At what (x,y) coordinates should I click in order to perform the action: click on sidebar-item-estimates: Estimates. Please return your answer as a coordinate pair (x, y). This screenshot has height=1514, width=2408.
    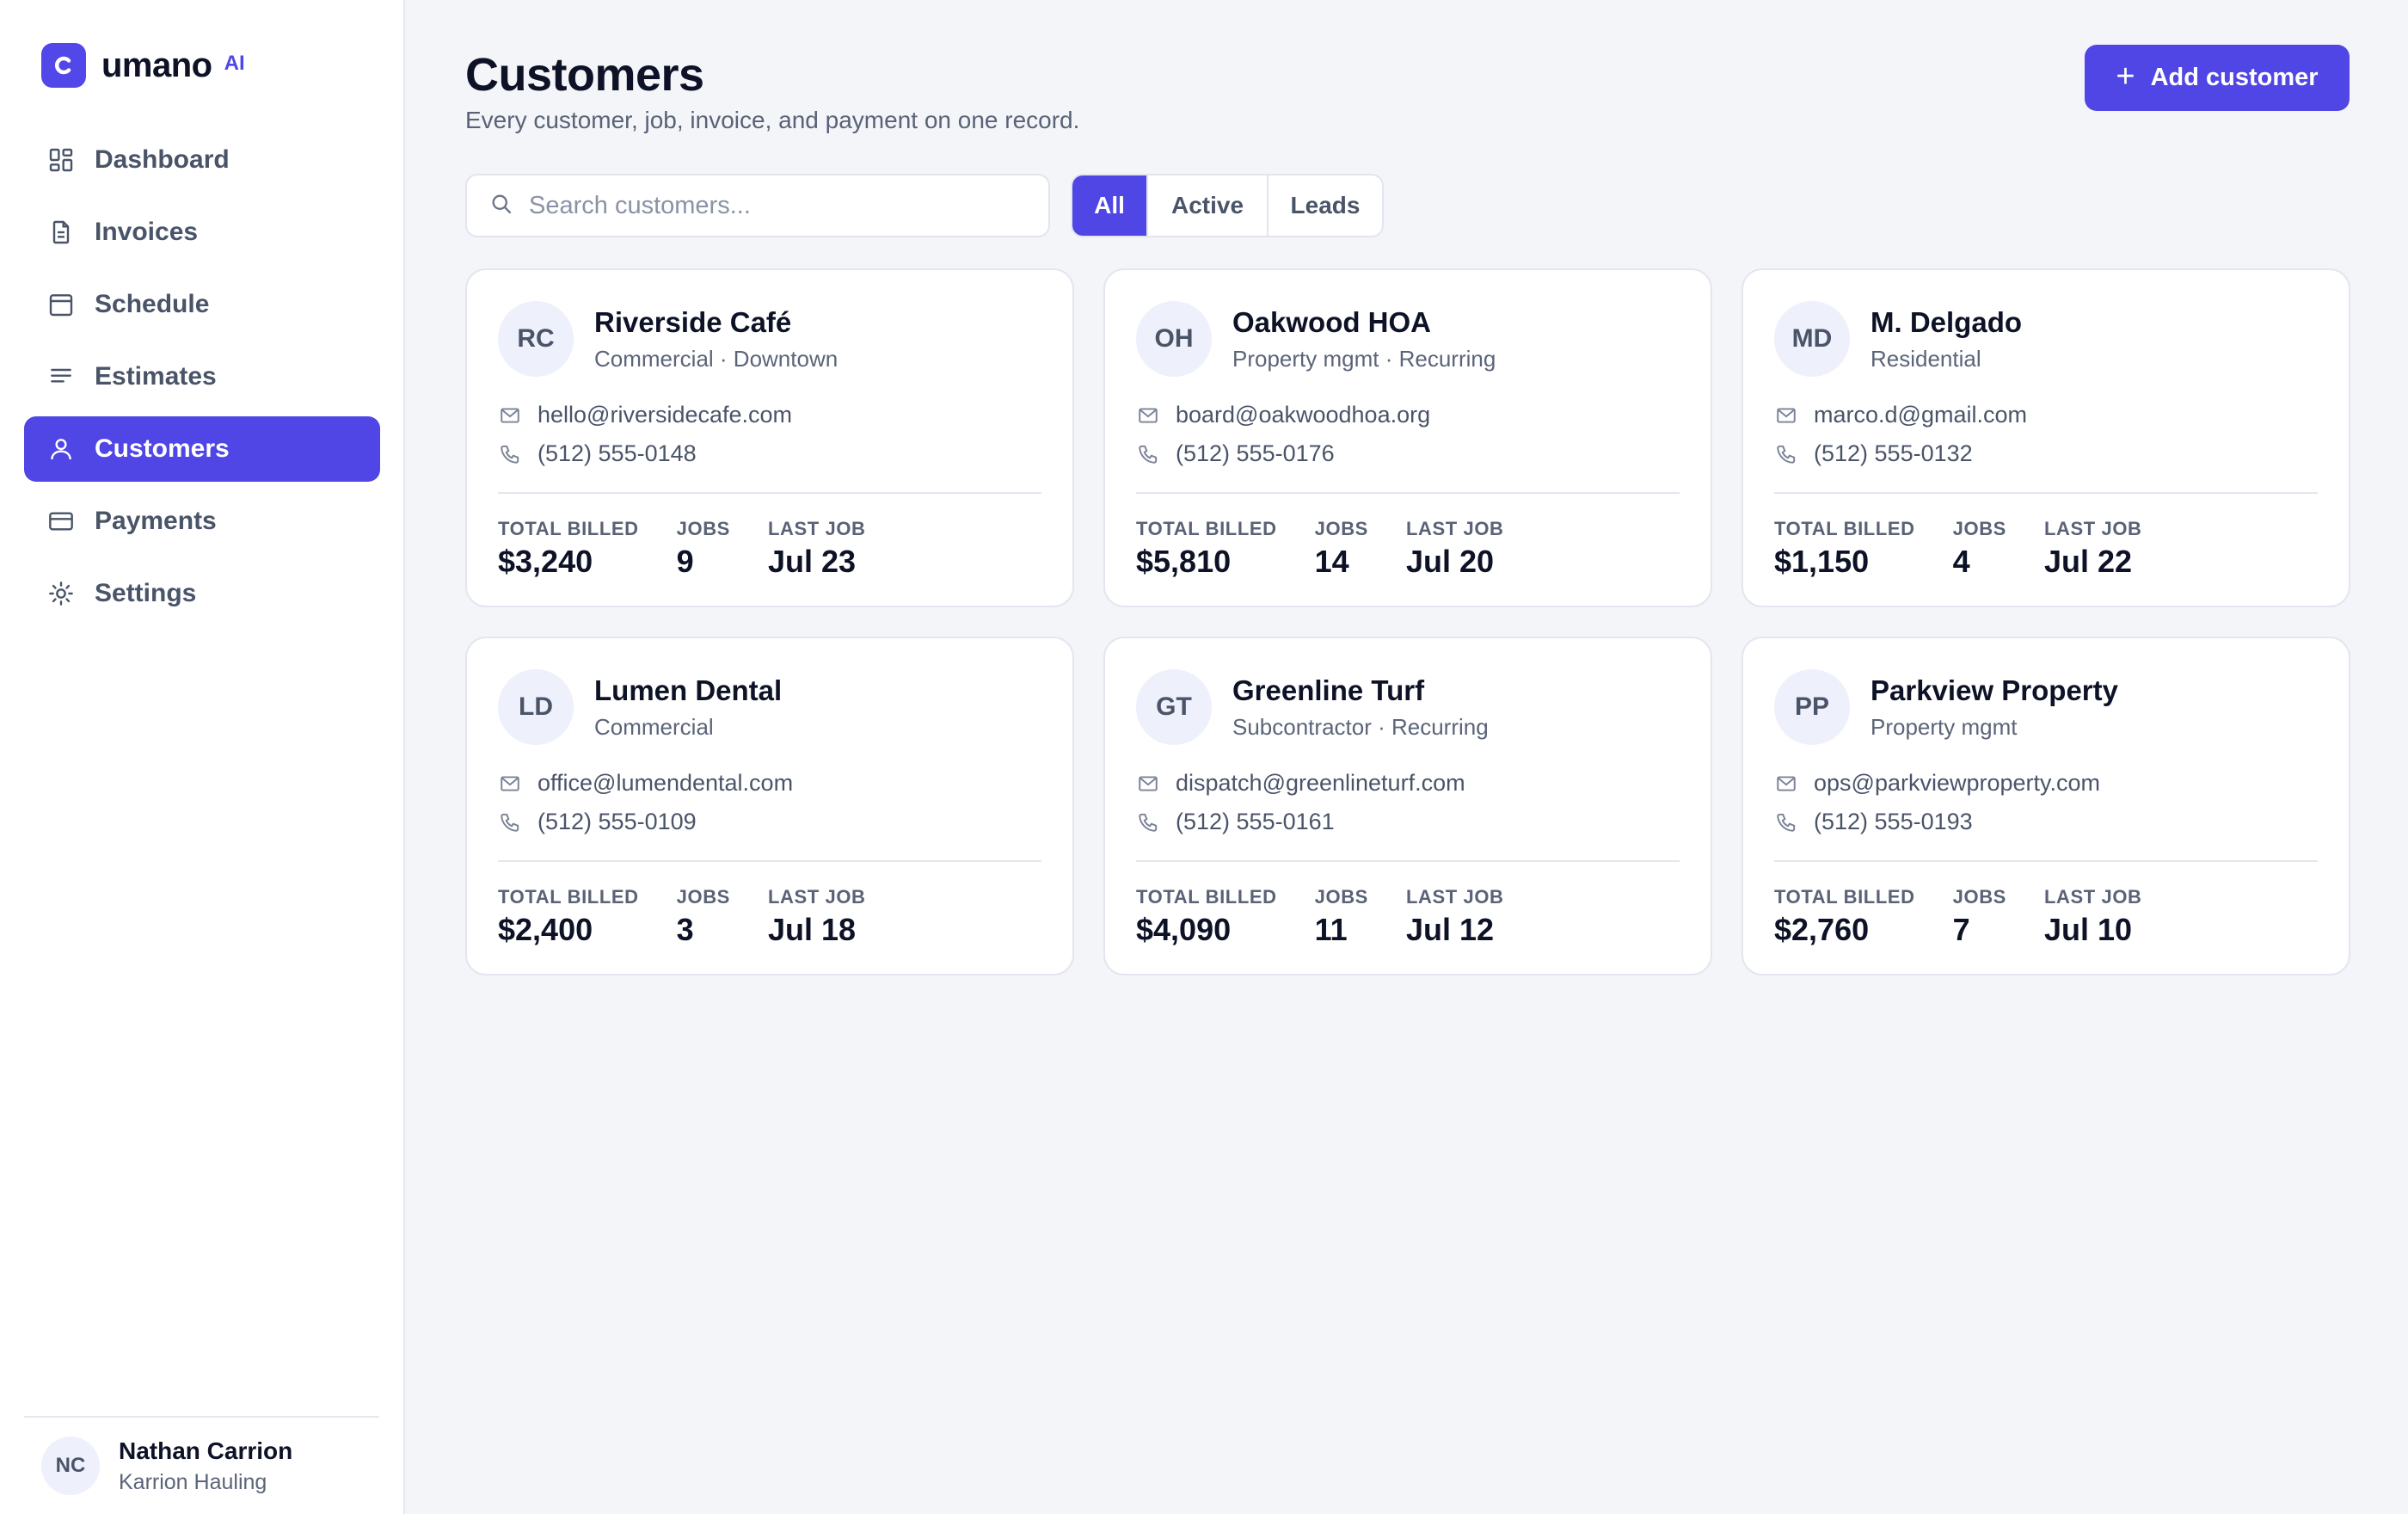
    Looking at the image, I should click on (202, 376).